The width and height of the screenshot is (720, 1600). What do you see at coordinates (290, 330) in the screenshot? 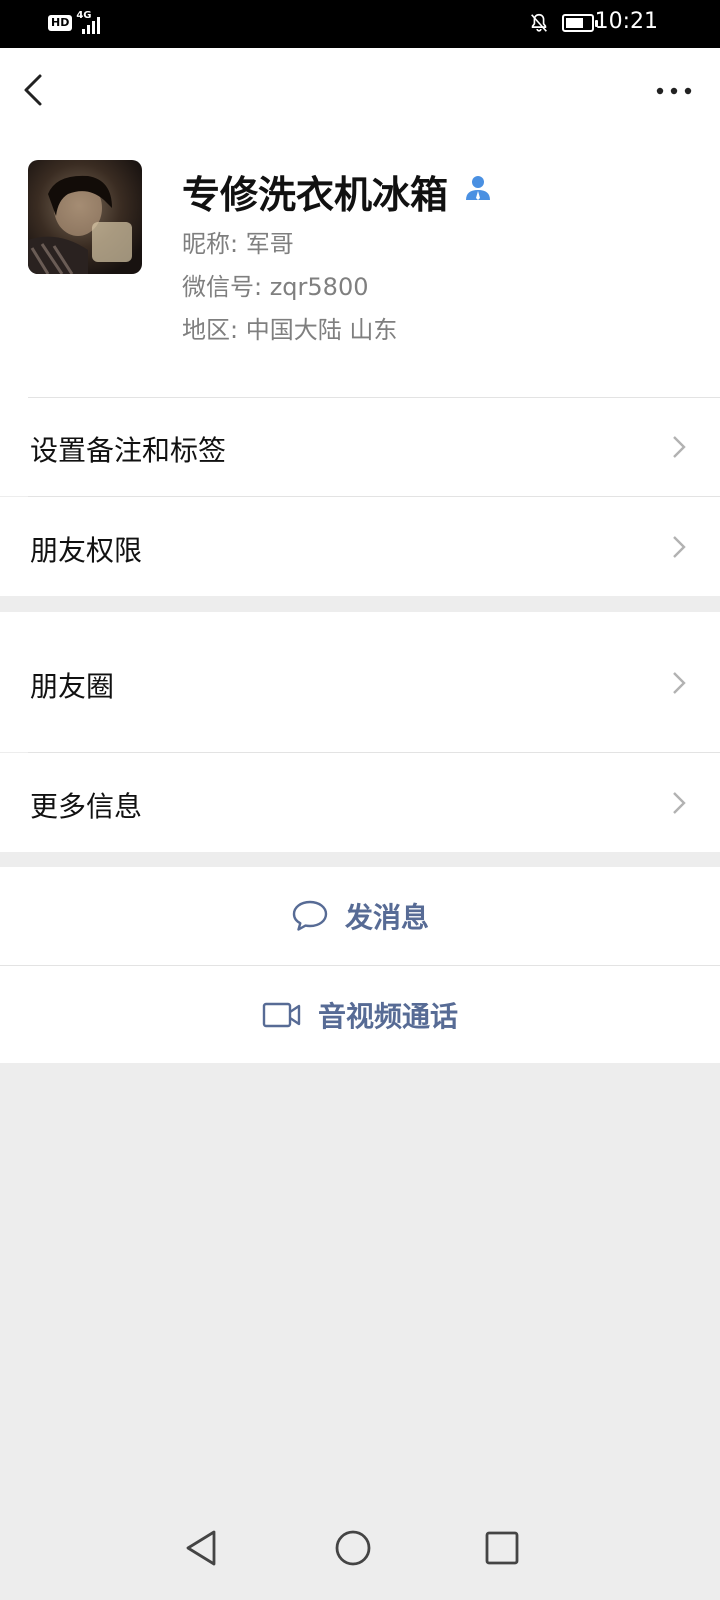
I see `region-text: 地区: 中国大陆 山东` at bounding box center [290, 330].